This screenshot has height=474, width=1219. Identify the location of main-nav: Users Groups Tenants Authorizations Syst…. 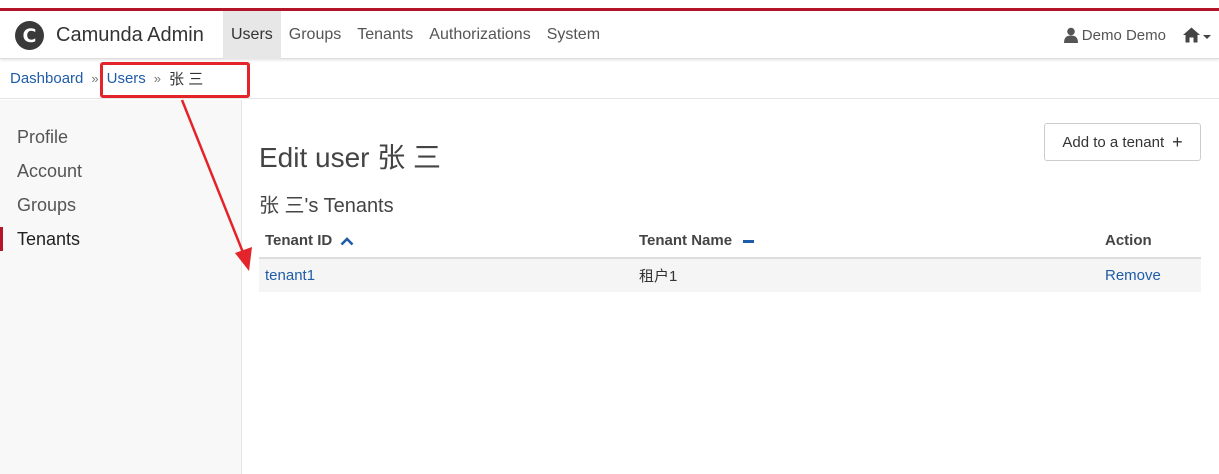
(415, 35).